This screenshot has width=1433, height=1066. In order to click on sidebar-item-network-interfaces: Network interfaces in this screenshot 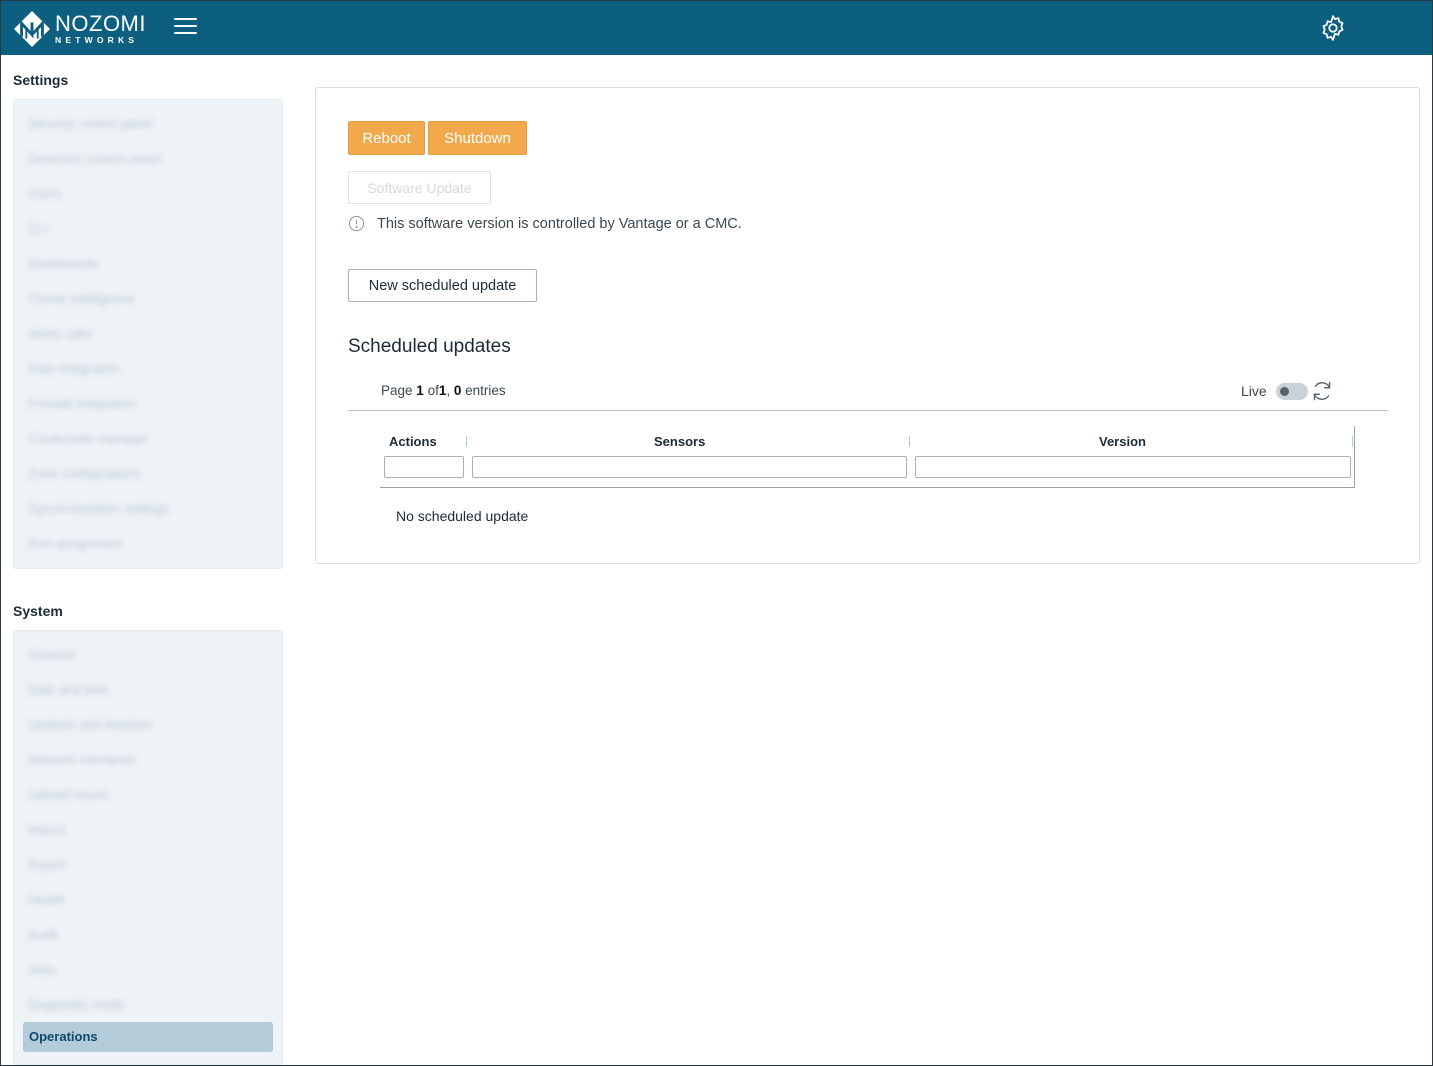, I will do `click(148, 759)`.